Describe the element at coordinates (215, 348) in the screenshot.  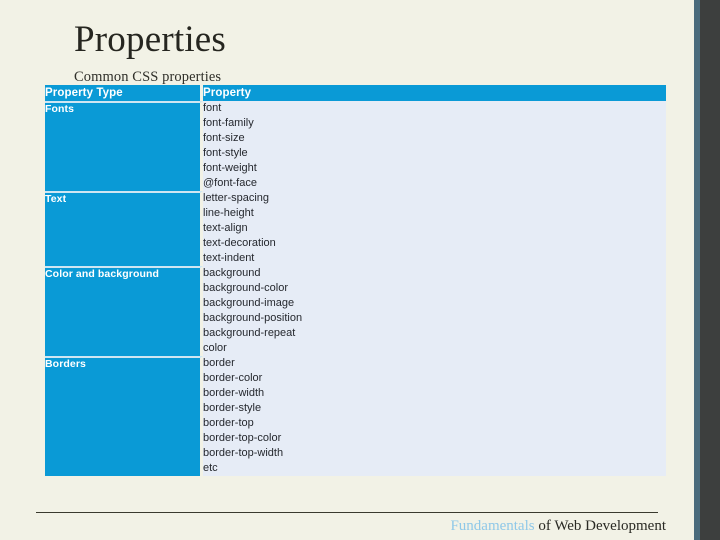
I see `property-name: color` at that location.